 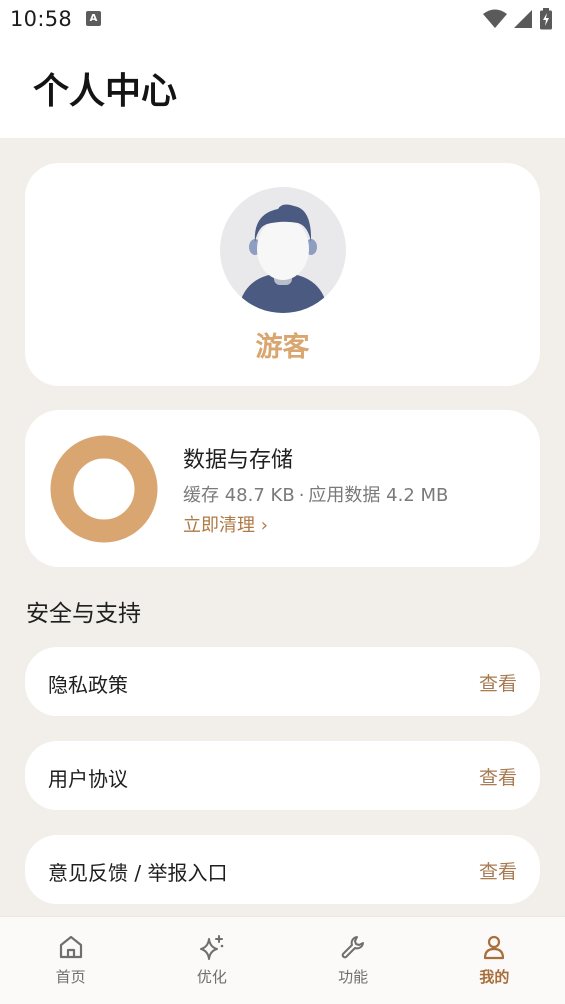 I want to click on top-header: 10:58 A 个人中心, so click(x=282, y=69).